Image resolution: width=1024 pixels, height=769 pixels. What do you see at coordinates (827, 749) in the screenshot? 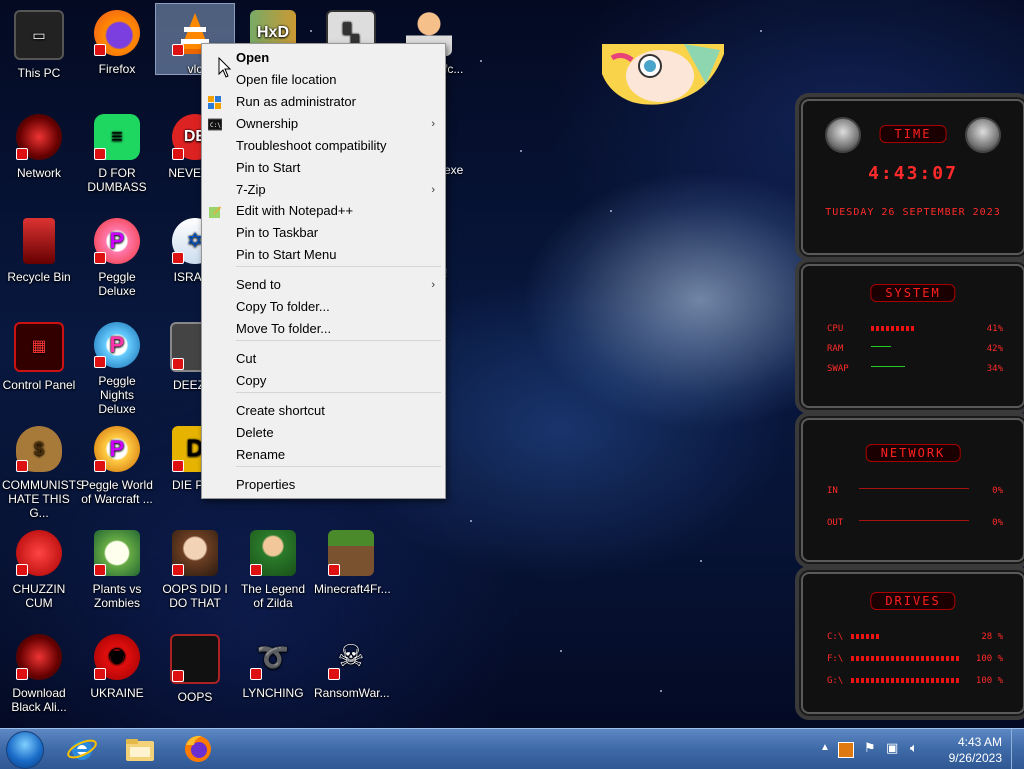
I see `show-hidden-icons-icon: ▲` at bounding box center [827, 749].